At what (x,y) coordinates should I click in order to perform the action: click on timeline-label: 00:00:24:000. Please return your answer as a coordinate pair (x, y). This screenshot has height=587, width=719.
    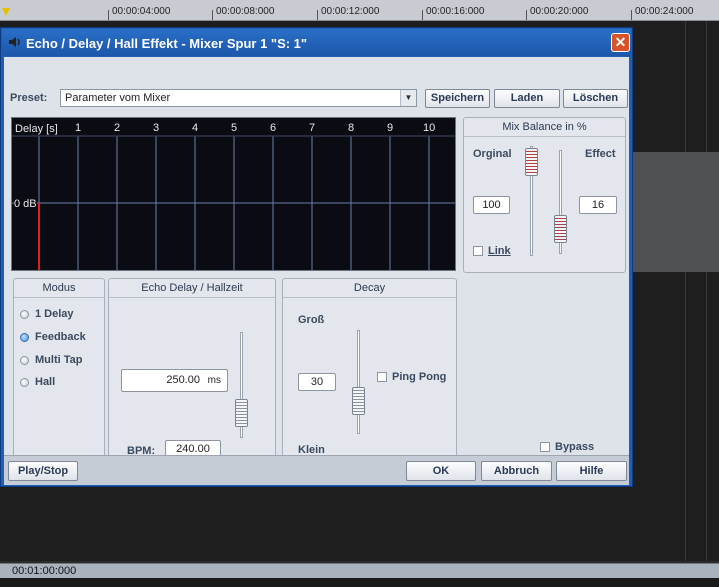
    Looking at the image, I should click on (664, 11).